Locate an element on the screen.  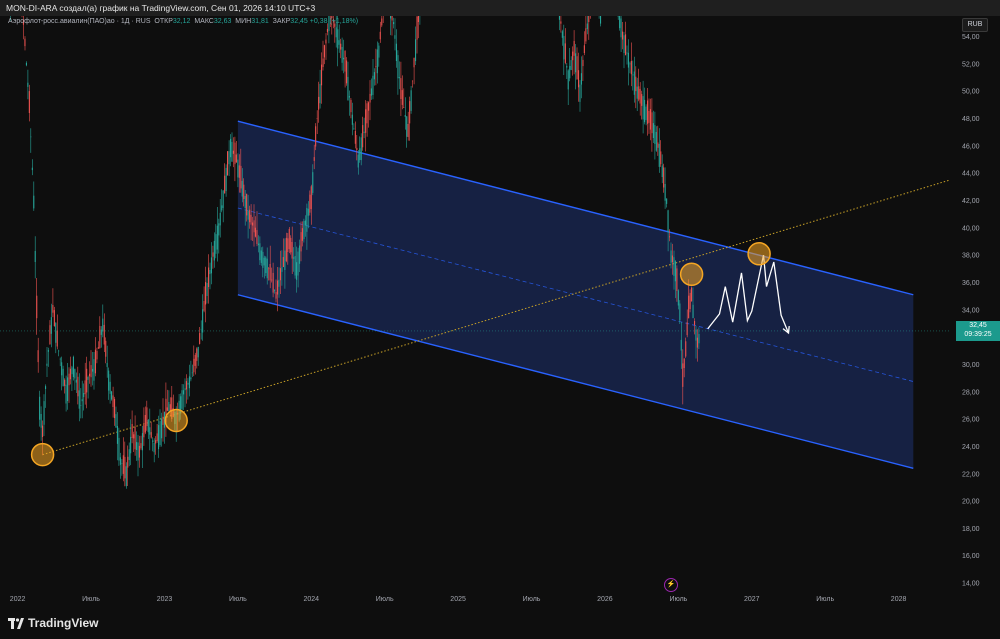
y-tick-label: 16,00 is located at coordinates (971, 556).